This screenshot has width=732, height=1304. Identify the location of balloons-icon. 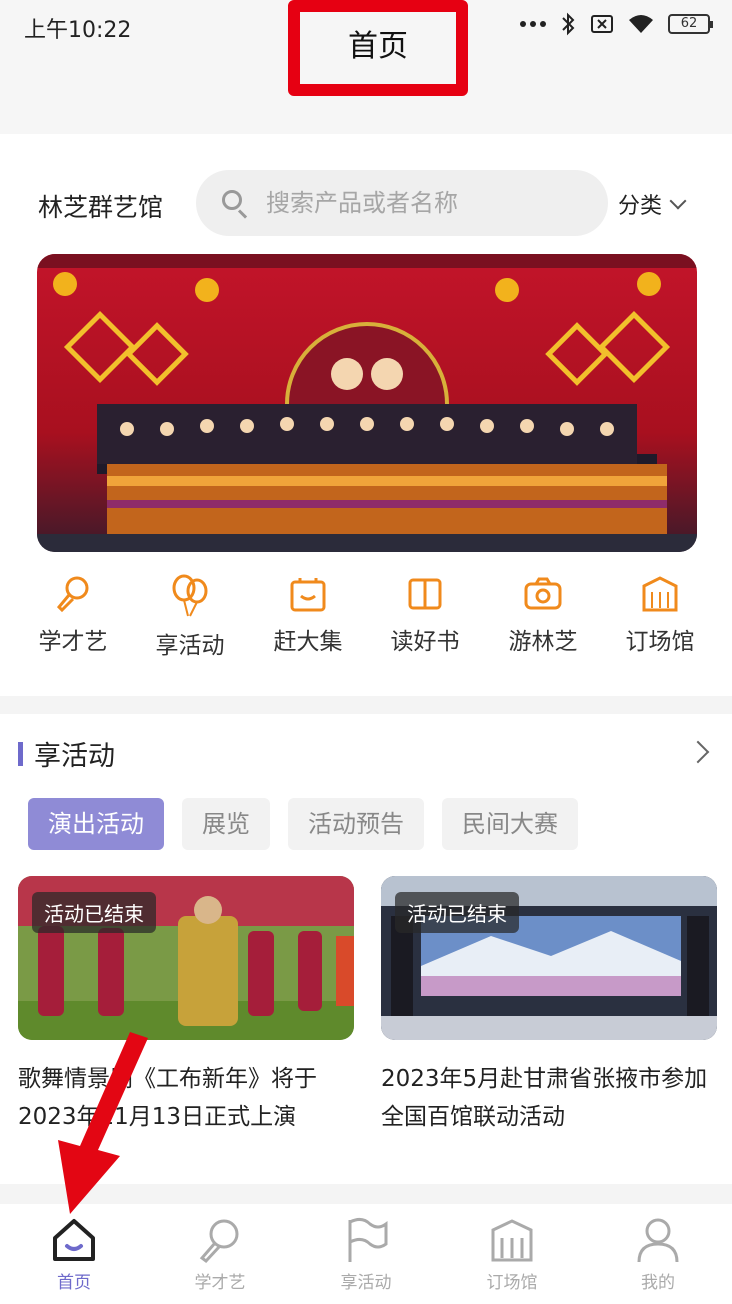
(190, 595).